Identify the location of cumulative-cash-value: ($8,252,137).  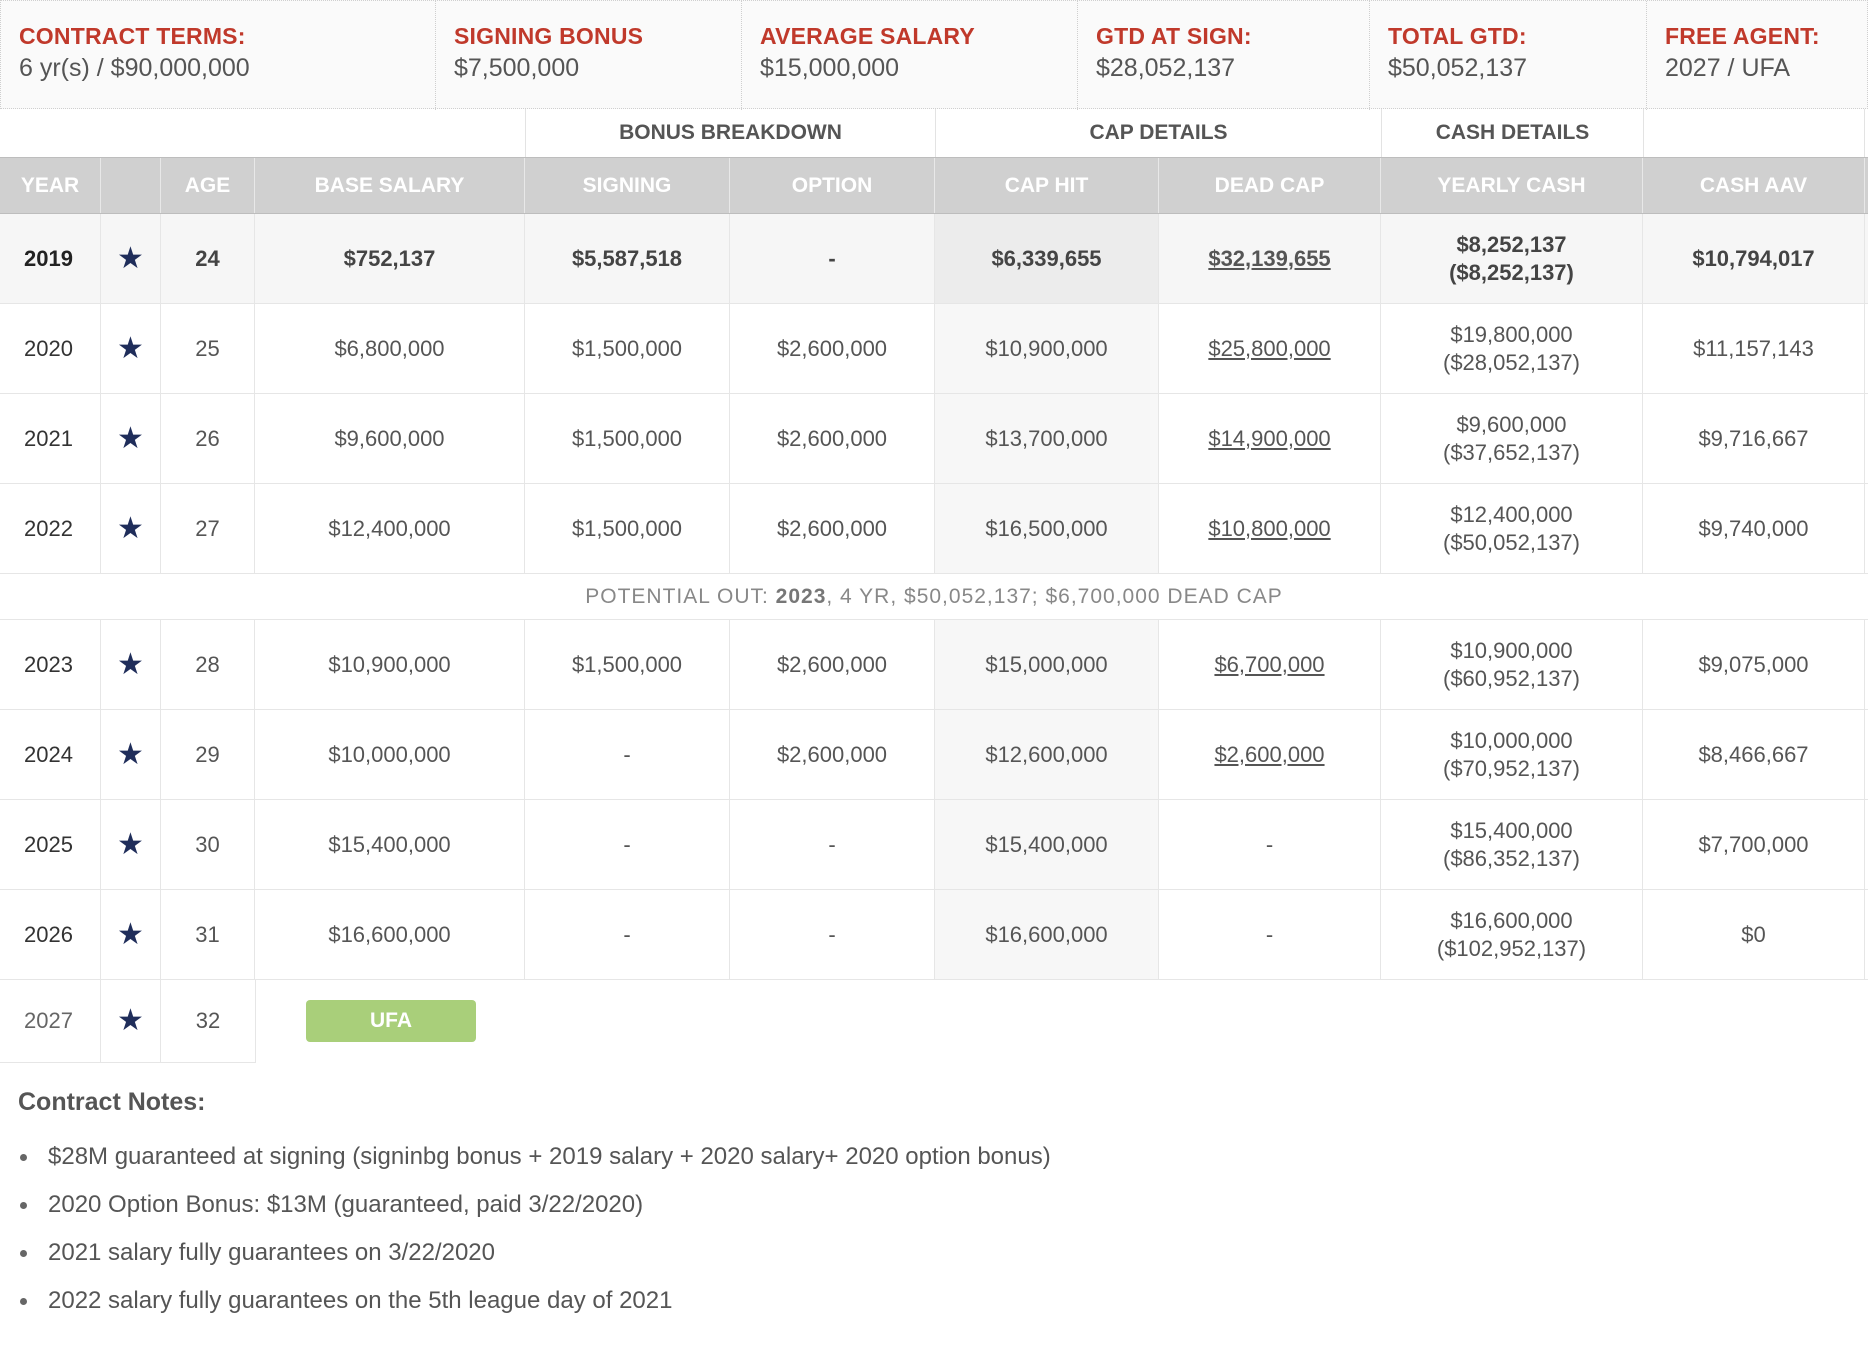
(1511, 272).